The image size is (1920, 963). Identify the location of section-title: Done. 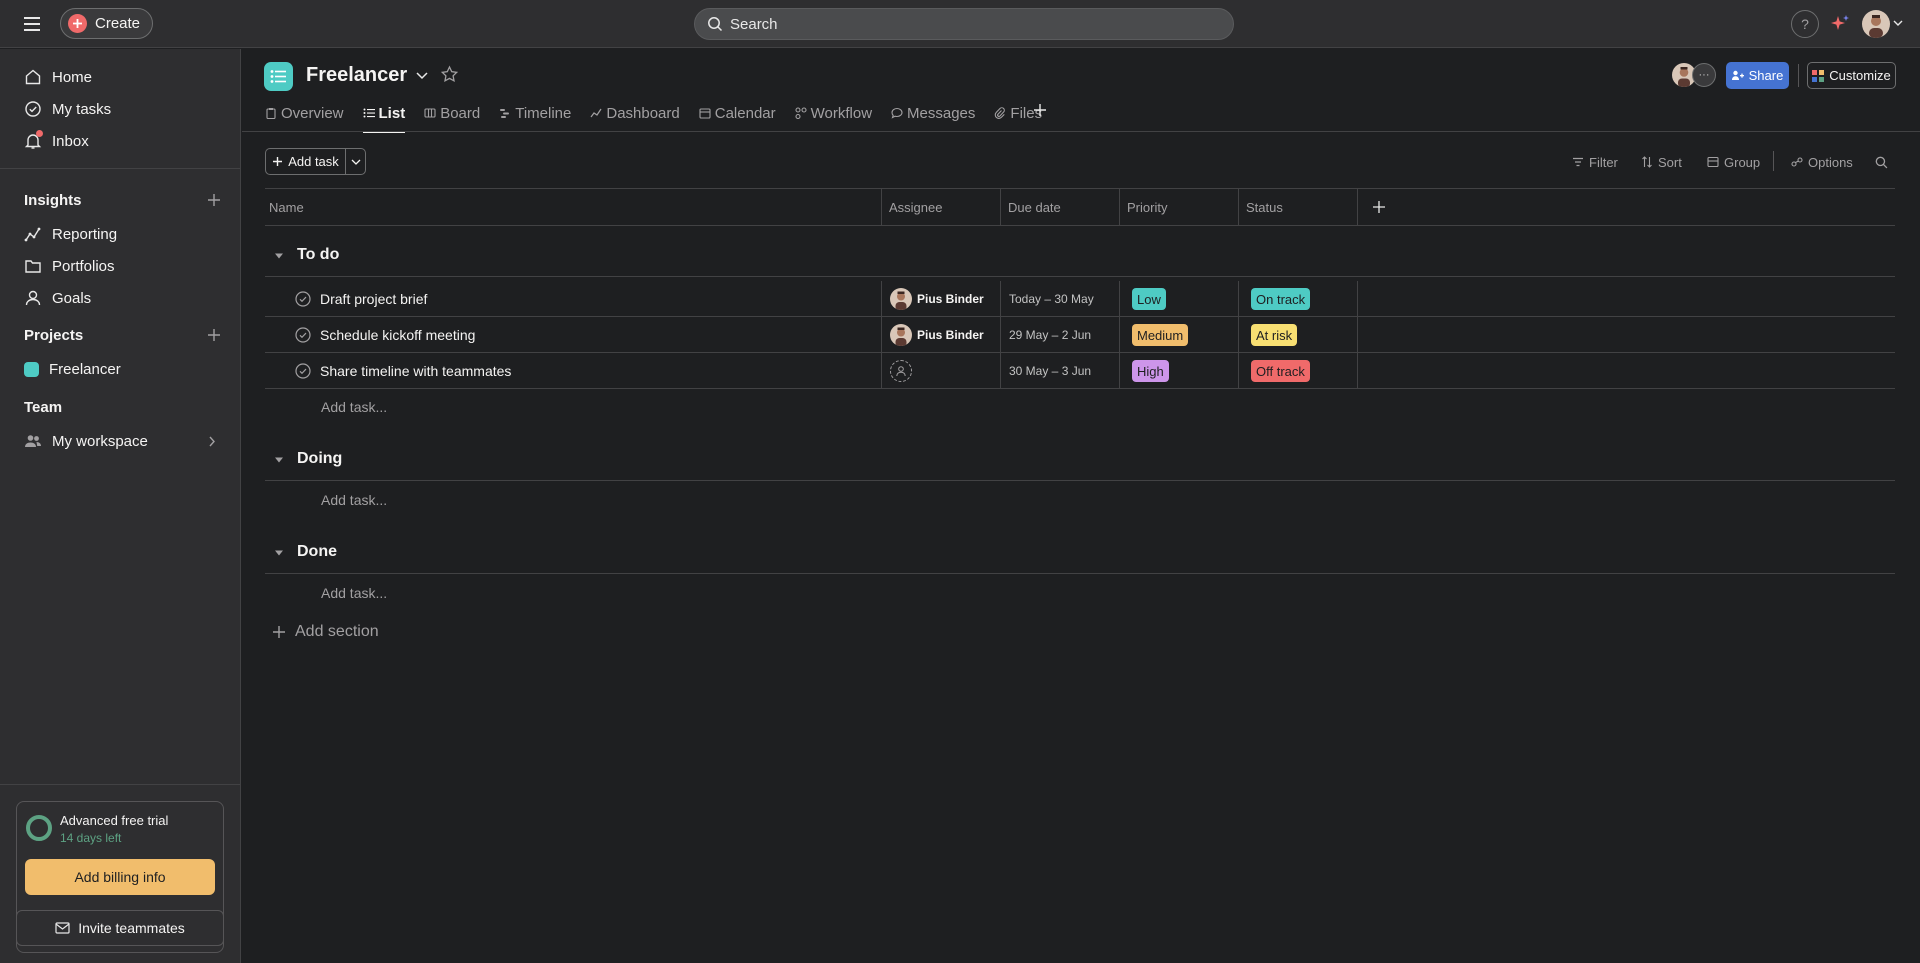
(317, 552).